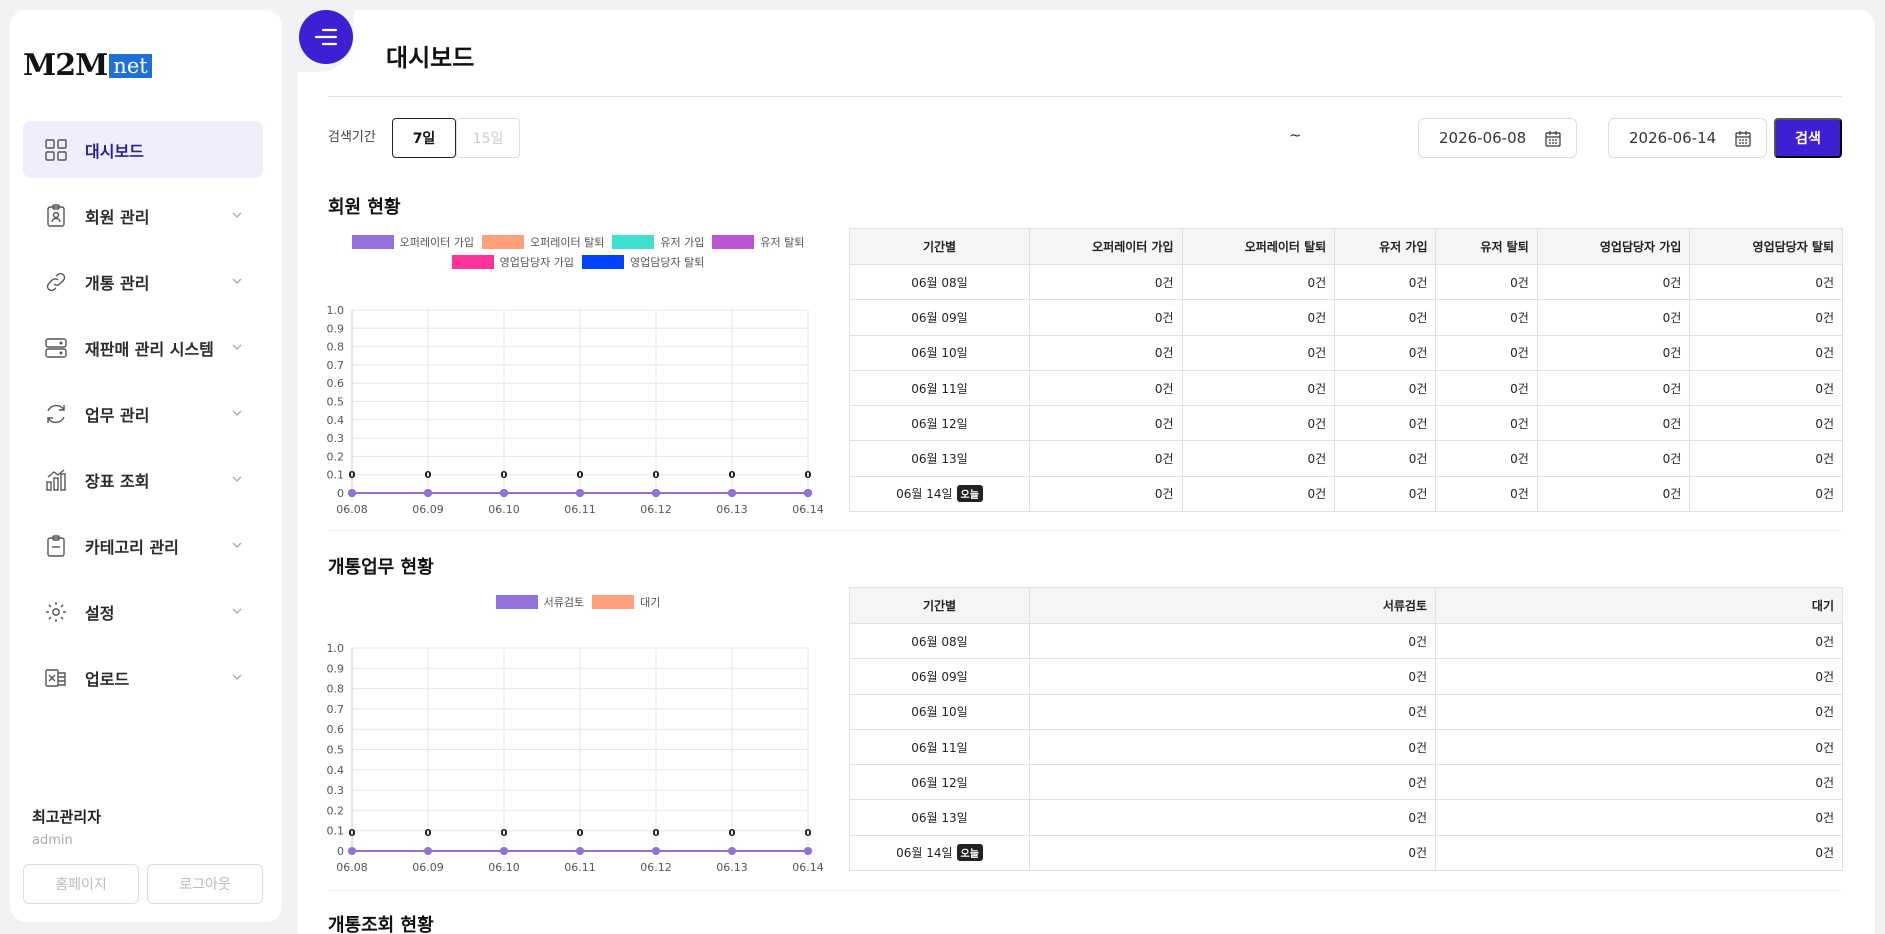 Image resolution: width=1885 pixels, height=934 pixels. Describe the element at coordinates (143, 149) in the screenshot. I see `sidebar-item-dashboard: 대시보드` at that location.